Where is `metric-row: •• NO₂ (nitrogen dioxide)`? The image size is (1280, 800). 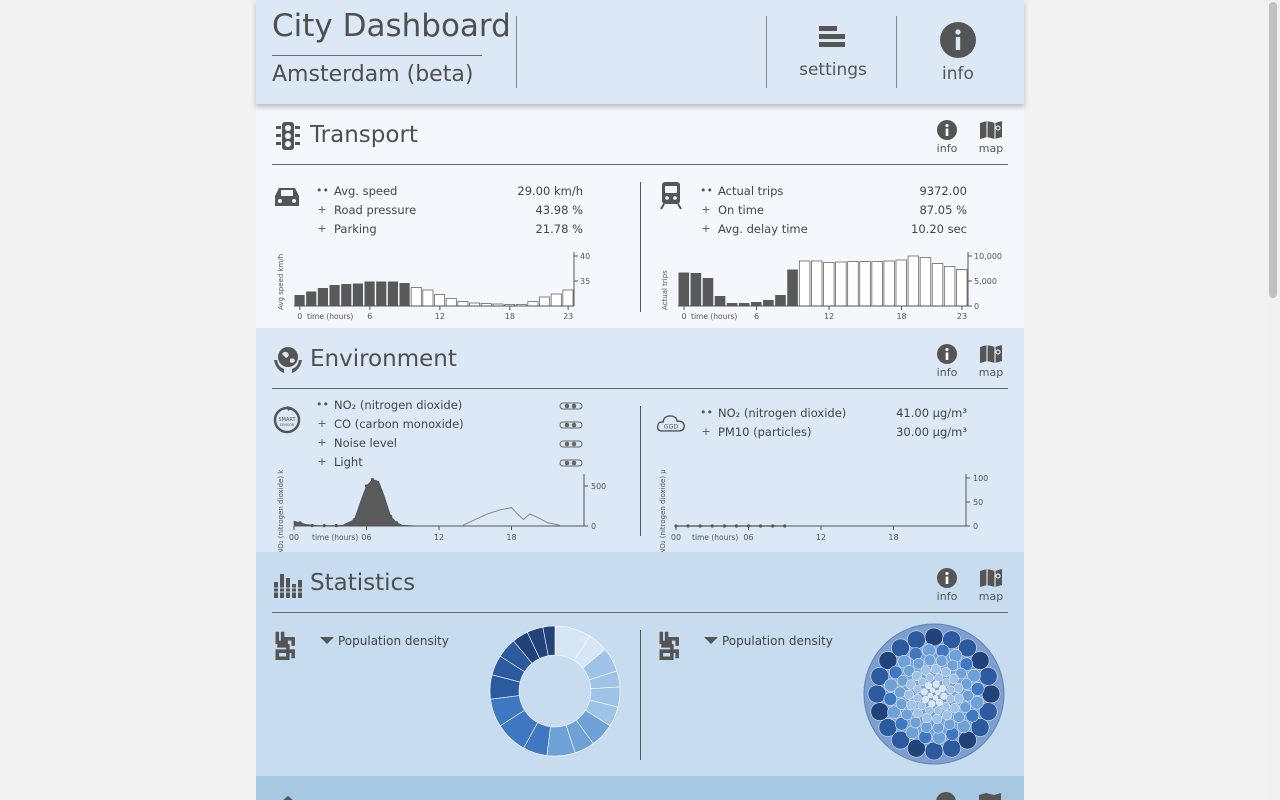
metric-row: •• NO₂ (nitrogen dioxide) is located at coordinates (449, 407).